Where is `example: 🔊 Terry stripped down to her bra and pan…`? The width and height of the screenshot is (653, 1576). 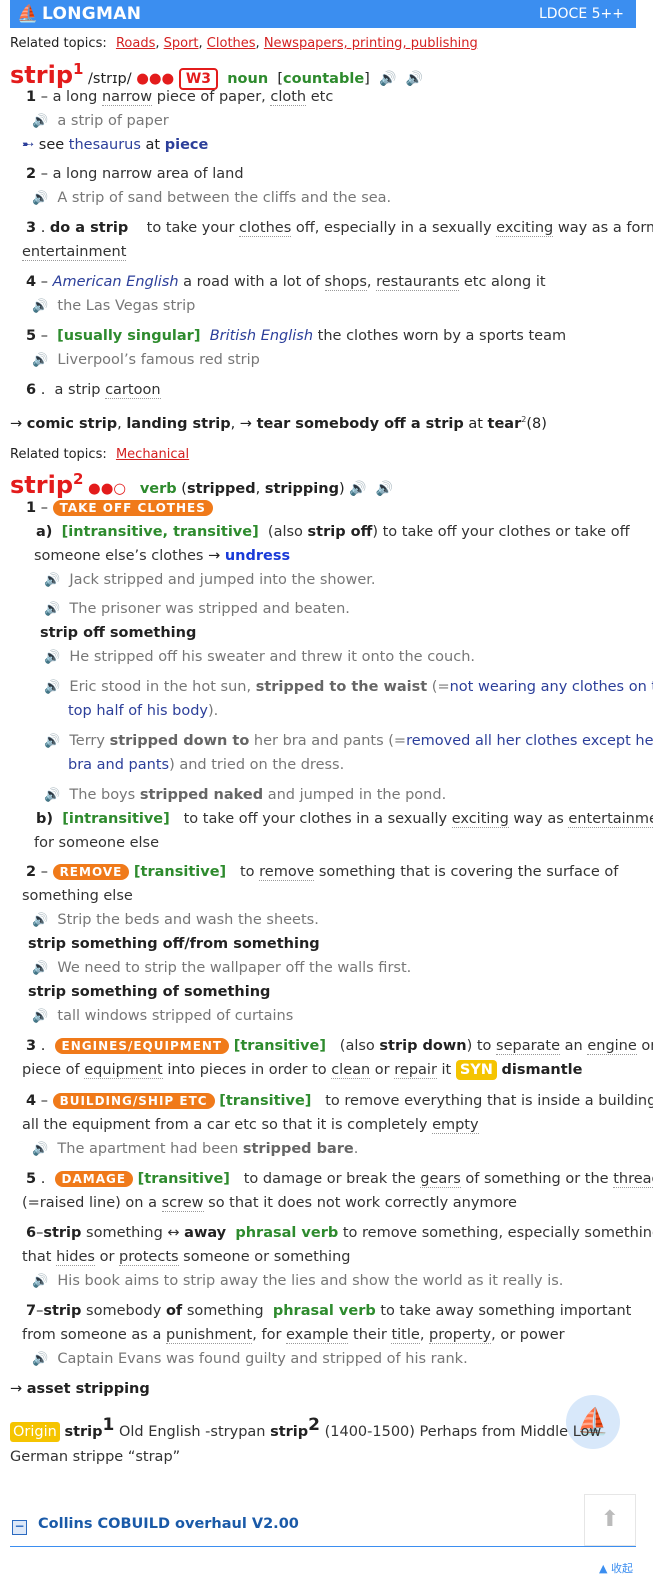 example: 🔊 Terry stripped down to her bra and pan… is located at coordinates (348, 741).